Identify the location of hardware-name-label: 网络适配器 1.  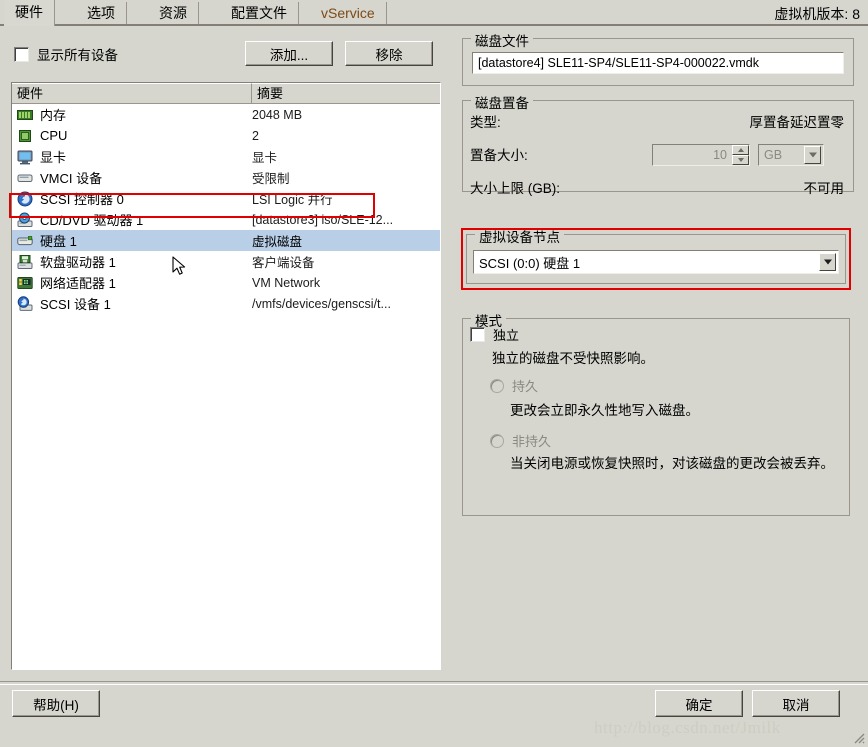
(78, 283).